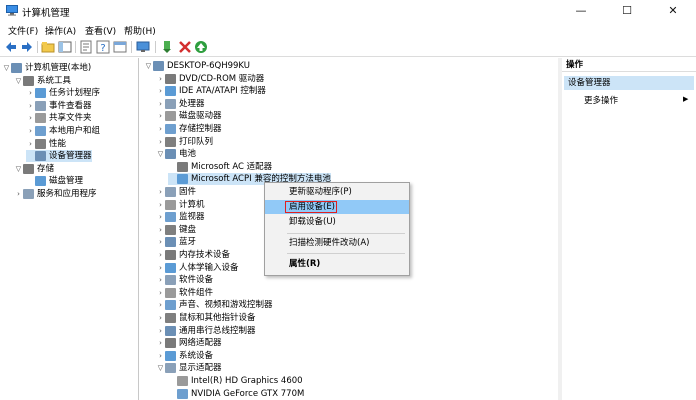 This screenshot has width=696, height=400. What do you see at coordinates (184, 142) in the screenshot?
I see `device-tree-item: › 打印队列` at bounding box center [184, 142].